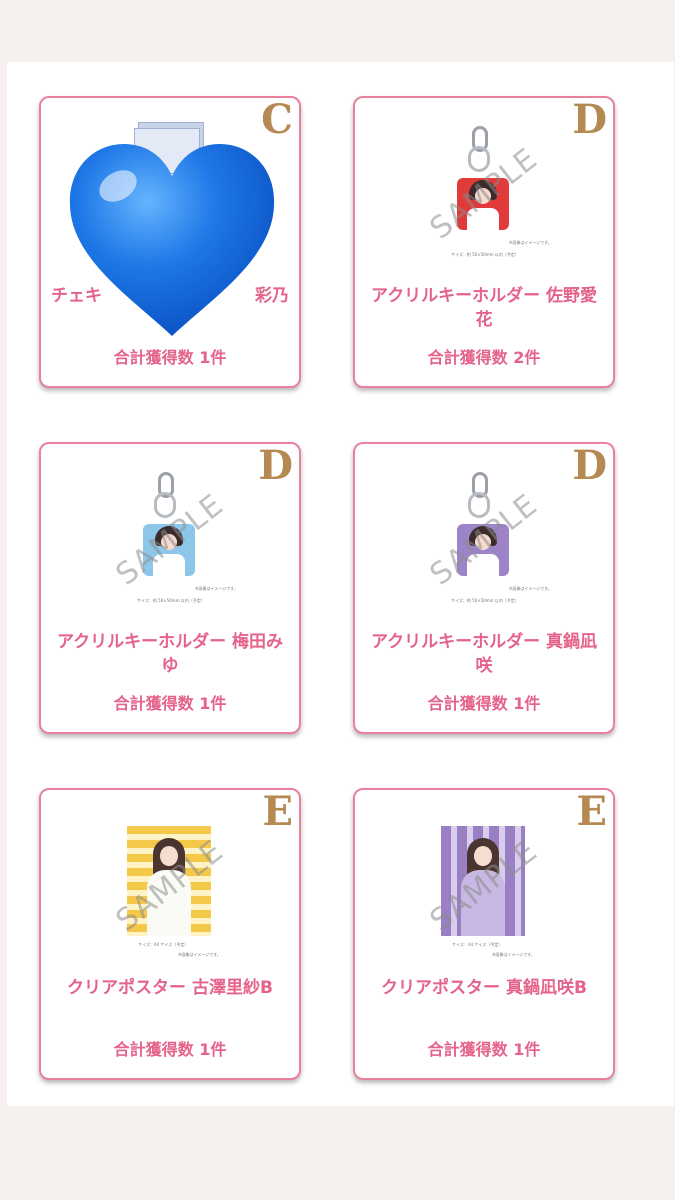  What do you see at coordinates (484, 357) in the screenshot?
I see `item-count: 合計獲得数 2件` at bounding box center [484, 357].